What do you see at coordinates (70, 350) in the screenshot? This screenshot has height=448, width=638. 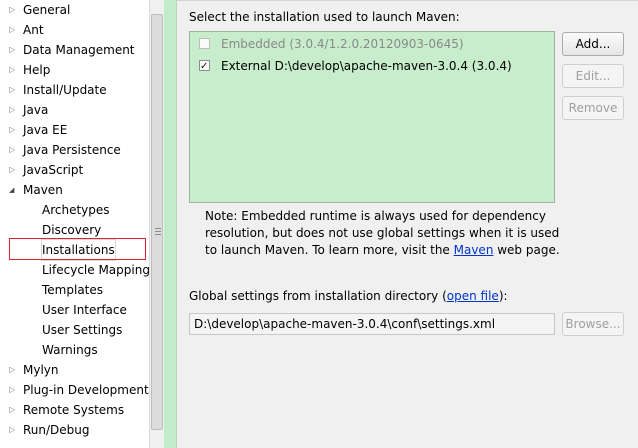 I see `tree-item-label: Warnings` at bounding box center [70, 350].